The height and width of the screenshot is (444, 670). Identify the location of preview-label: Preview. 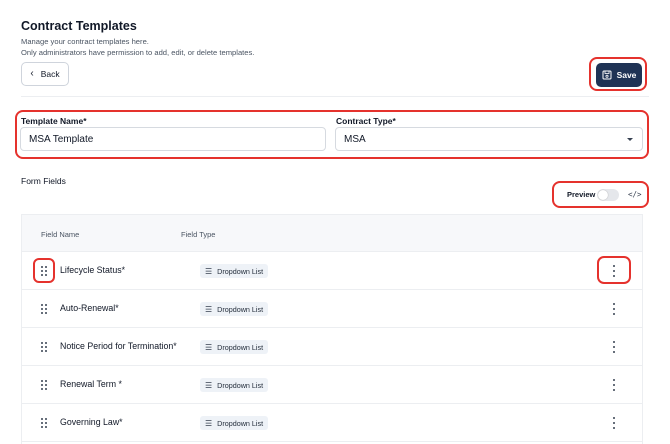
(581, 194).